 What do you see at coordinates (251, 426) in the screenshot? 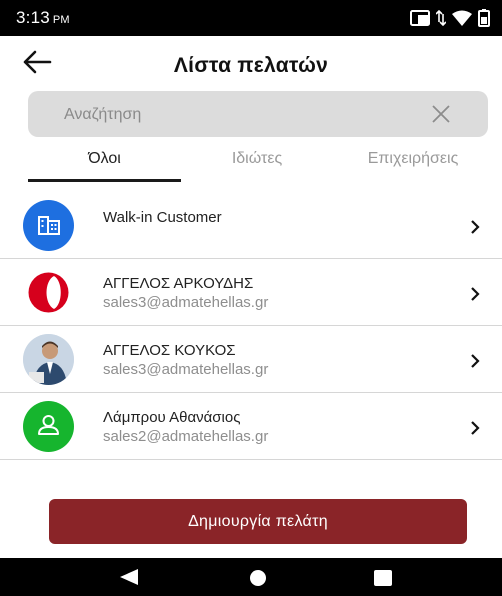
I see `customer-row: Λάμπρου Αθανάσιος sales2@admatehellas.gr` at bounding box center [251, 426].